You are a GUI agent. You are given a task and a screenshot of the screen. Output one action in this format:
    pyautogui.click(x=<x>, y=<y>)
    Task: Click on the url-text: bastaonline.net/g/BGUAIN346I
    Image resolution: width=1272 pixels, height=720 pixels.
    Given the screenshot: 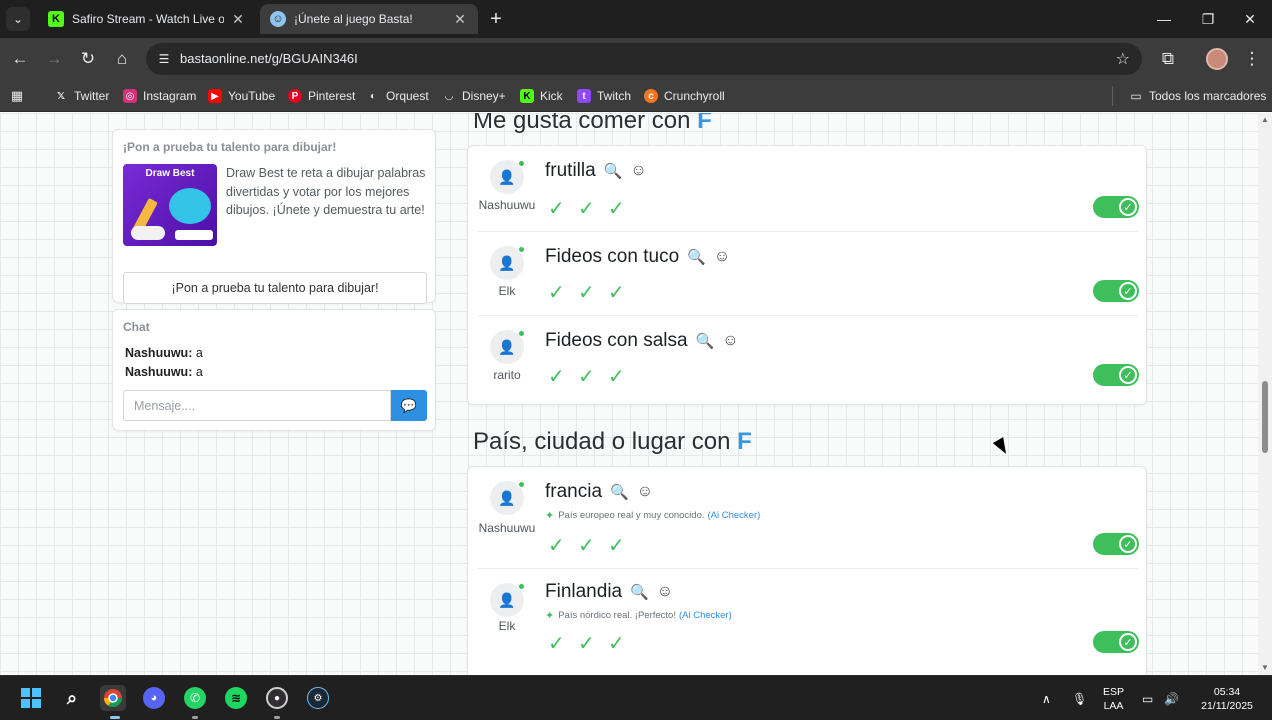 What is the action you would take?
    pyautogui.click(x=269, y=58)
    